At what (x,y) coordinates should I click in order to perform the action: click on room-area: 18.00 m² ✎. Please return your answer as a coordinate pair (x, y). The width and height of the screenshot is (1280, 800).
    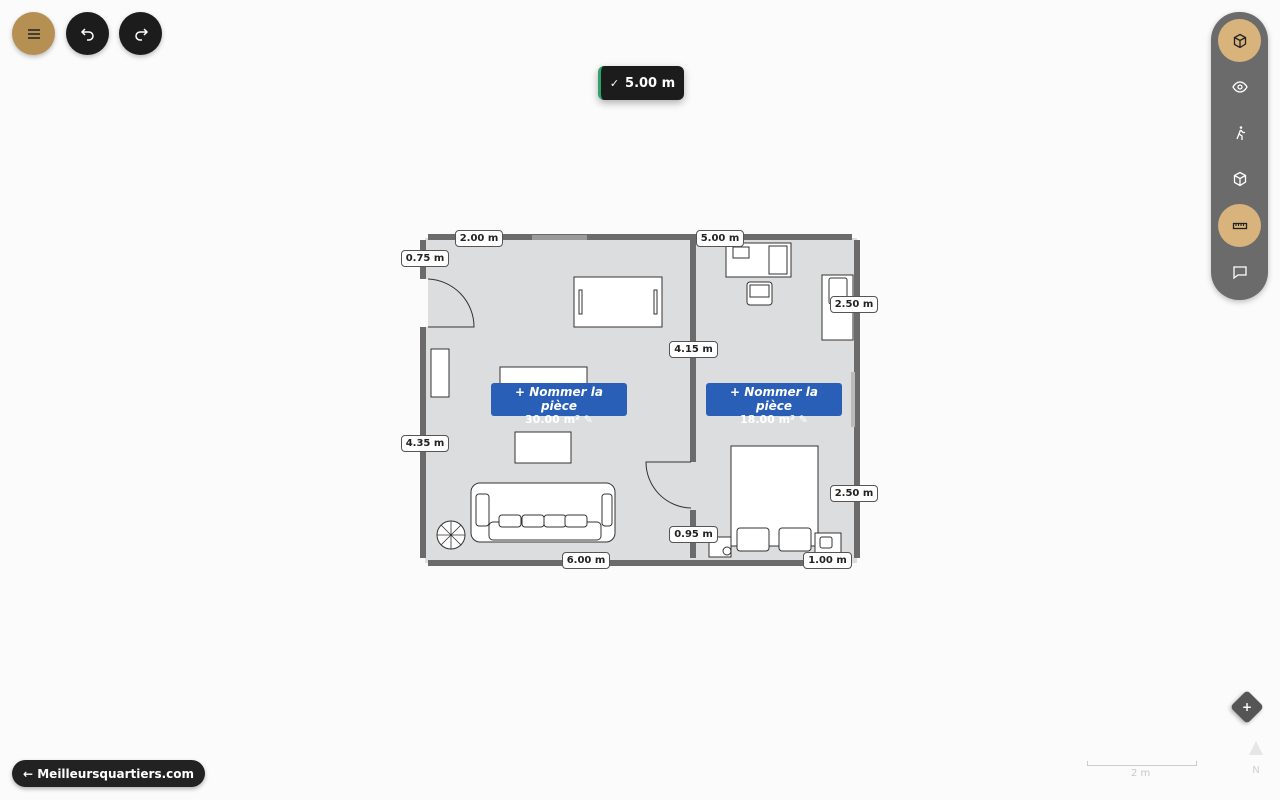
    Looking at the image, I should click on (774, 420).